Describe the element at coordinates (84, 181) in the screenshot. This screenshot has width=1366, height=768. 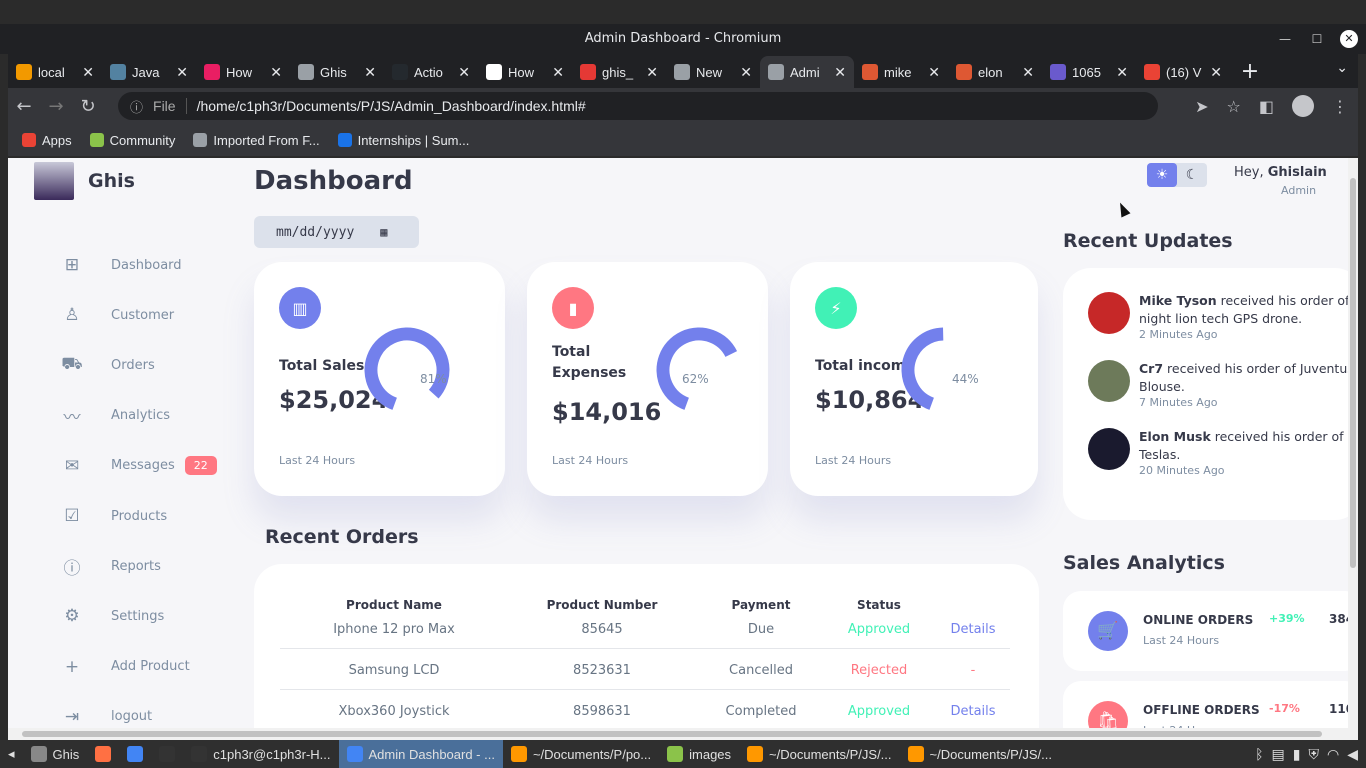
I see `sidebar-logo: Ghis` at that location.